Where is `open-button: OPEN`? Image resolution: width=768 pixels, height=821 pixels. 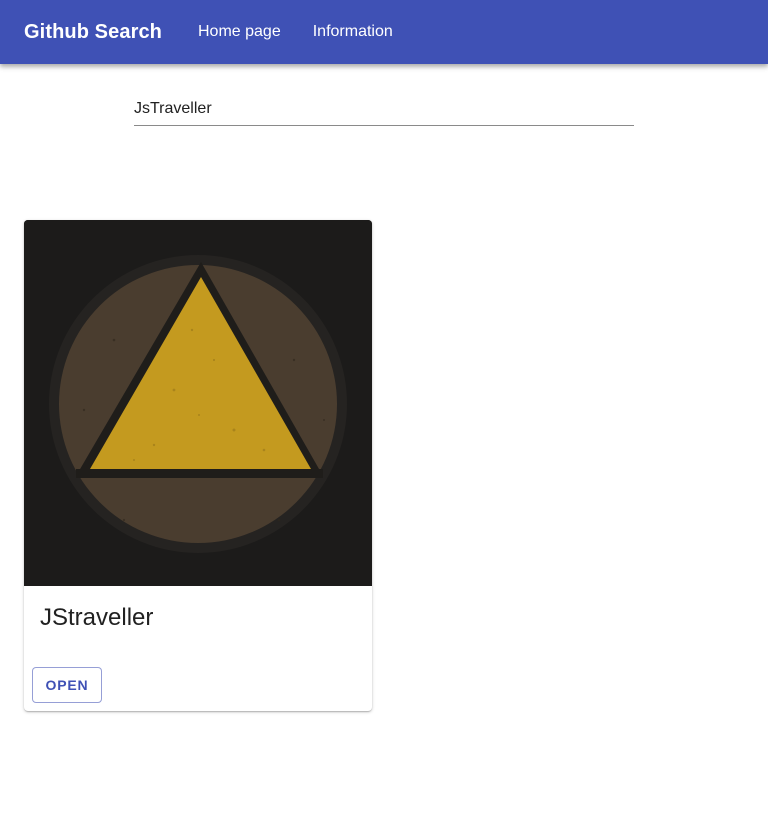
open-button: OPEN is located at coordinates (67, 685).